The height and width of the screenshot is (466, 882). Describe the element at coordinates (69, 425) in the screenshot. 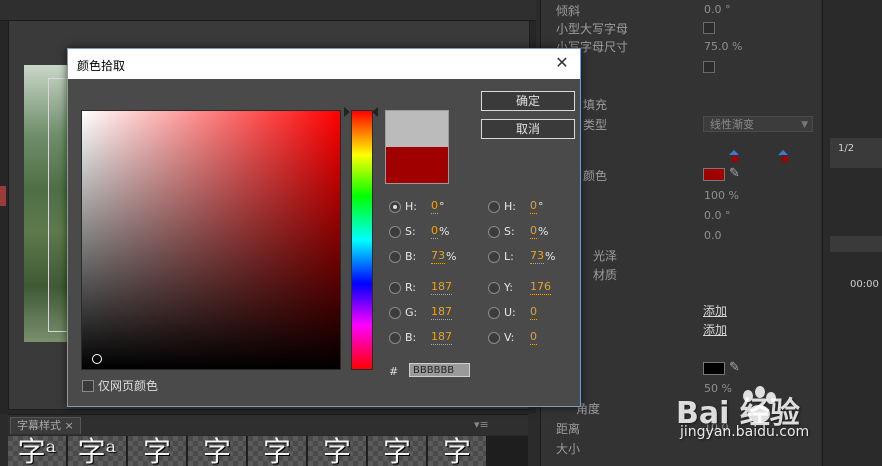

I see `tab-close-icon: ×` at that location.